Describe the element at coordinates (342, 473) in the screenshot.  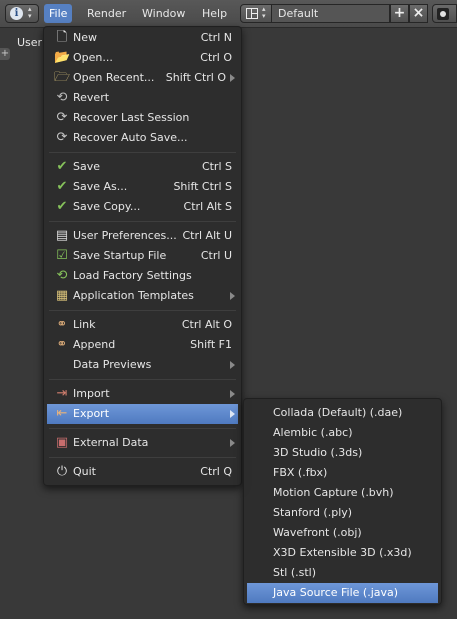
I see `export-item-fbx: FBX (.fbx)` at that location.